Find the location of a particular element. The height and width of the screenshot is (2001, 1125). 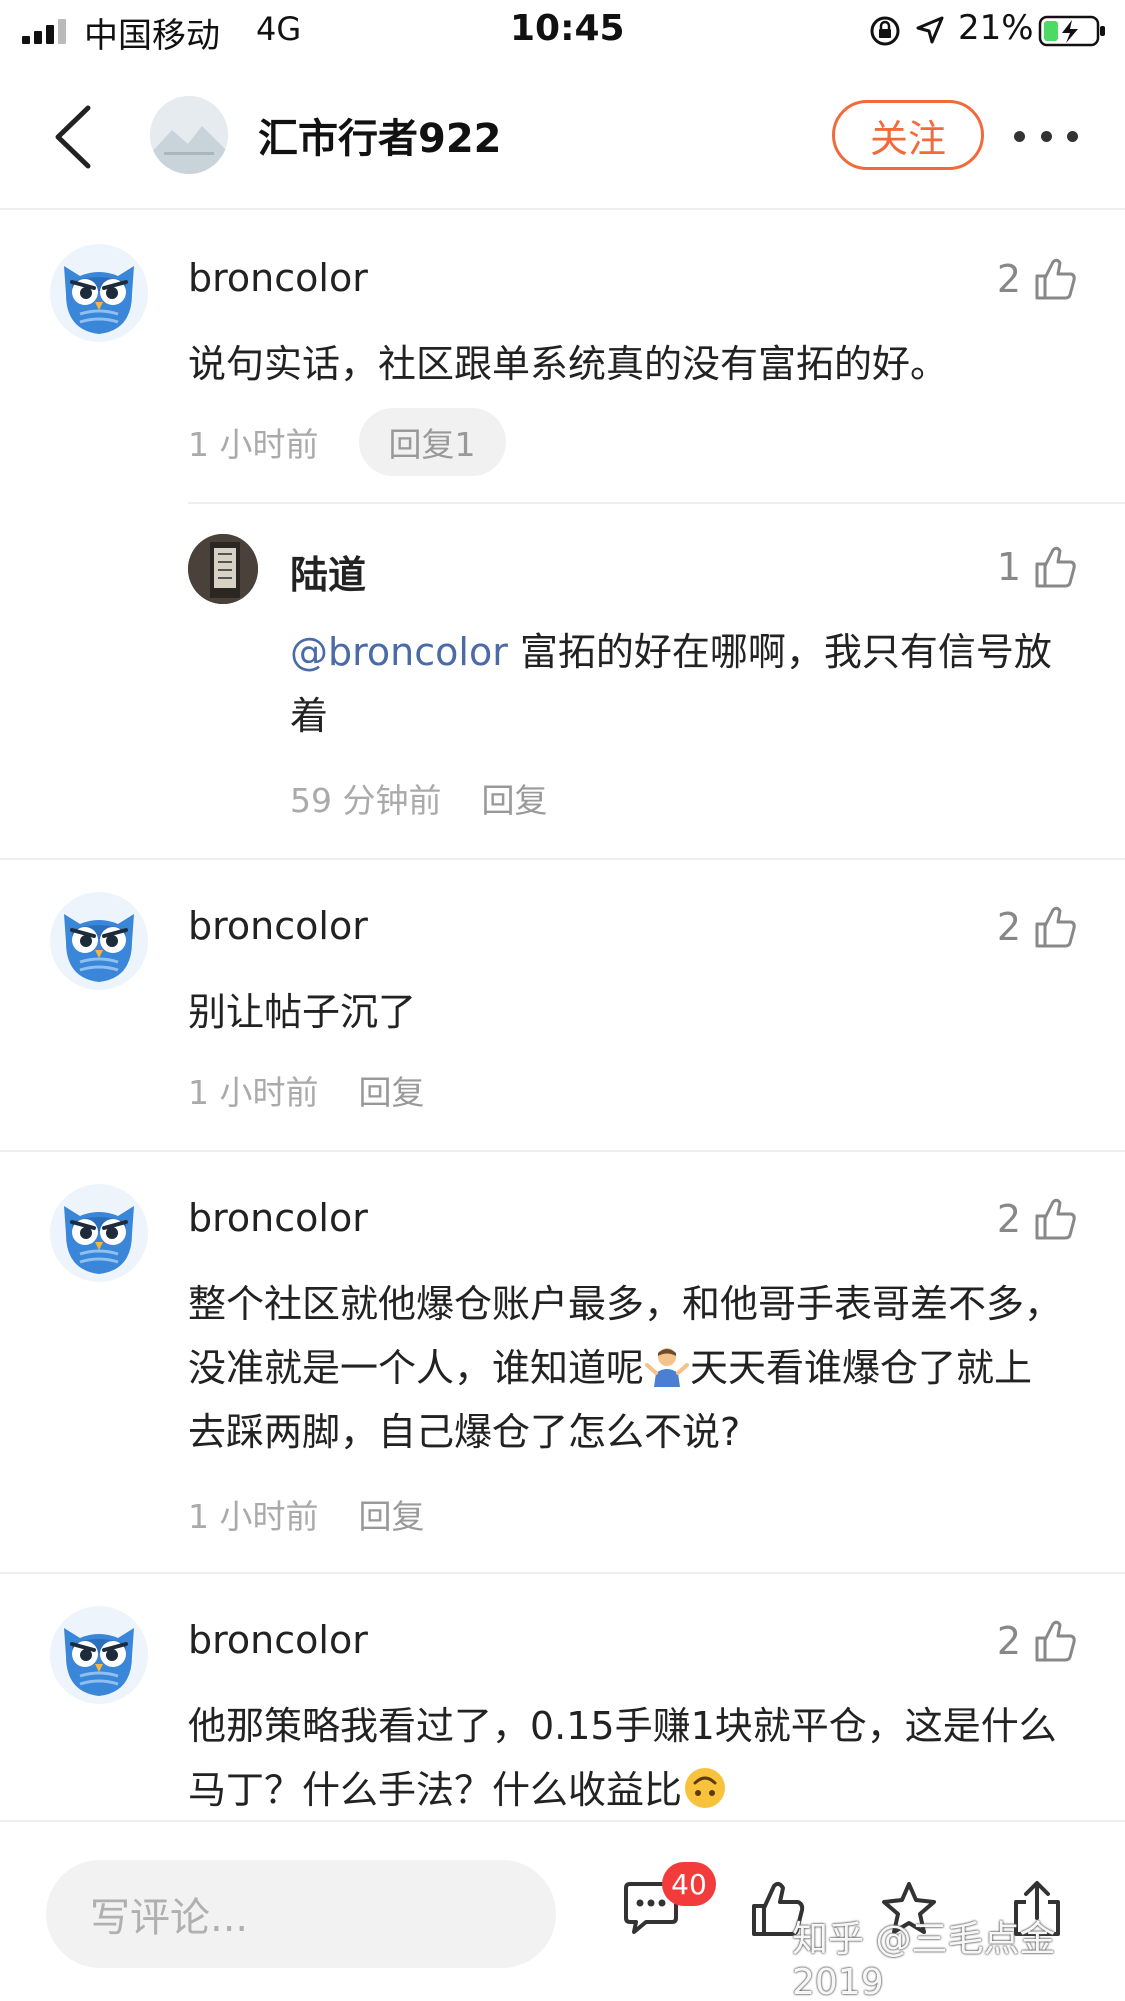

nav-bar: 汇市行者922 关注 is located at coordinates (562, 136).